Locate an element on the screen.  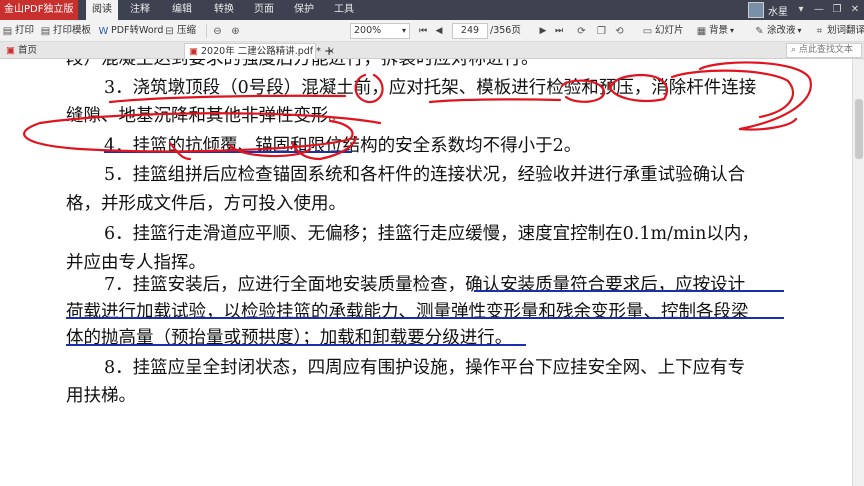
rotate-page-icon: ⟲ is located at coordinates (619, 31).